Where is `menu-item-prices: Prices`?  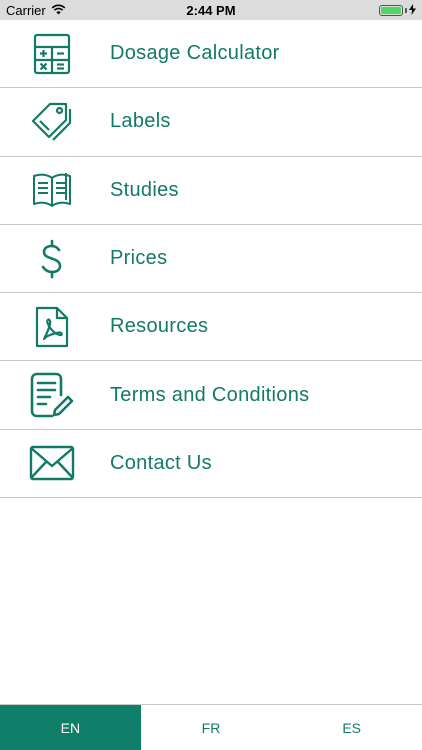
menu-item-prices: Prices is located at coordinates (211, 259).